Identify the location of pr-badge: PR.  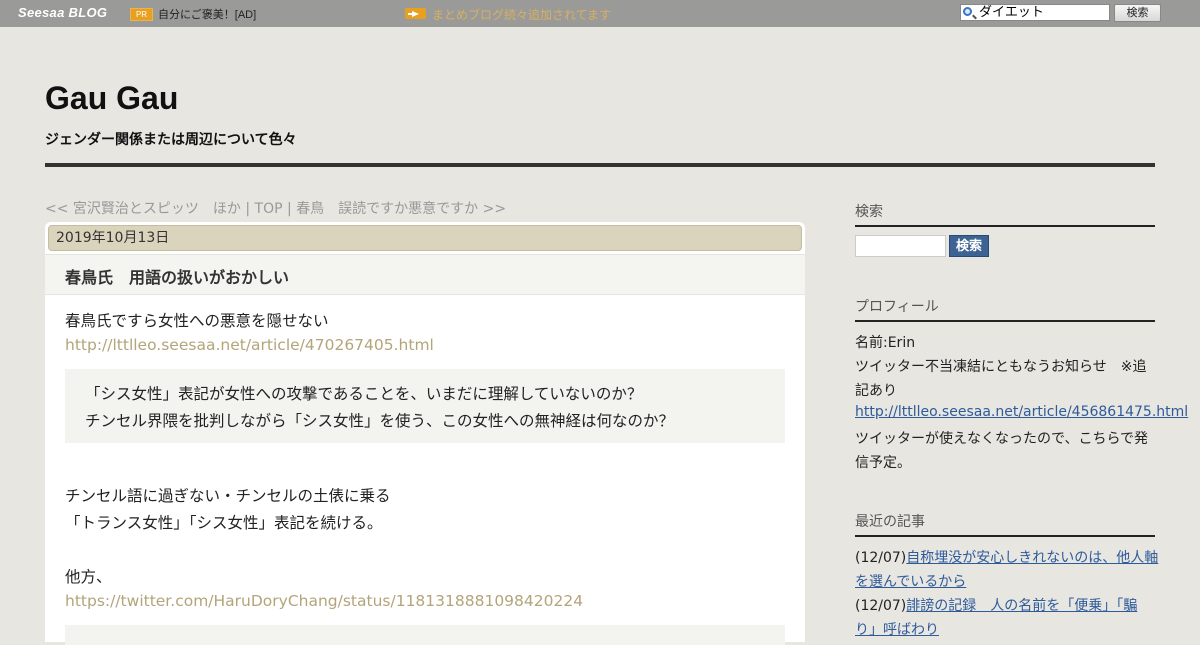
(141, 14).